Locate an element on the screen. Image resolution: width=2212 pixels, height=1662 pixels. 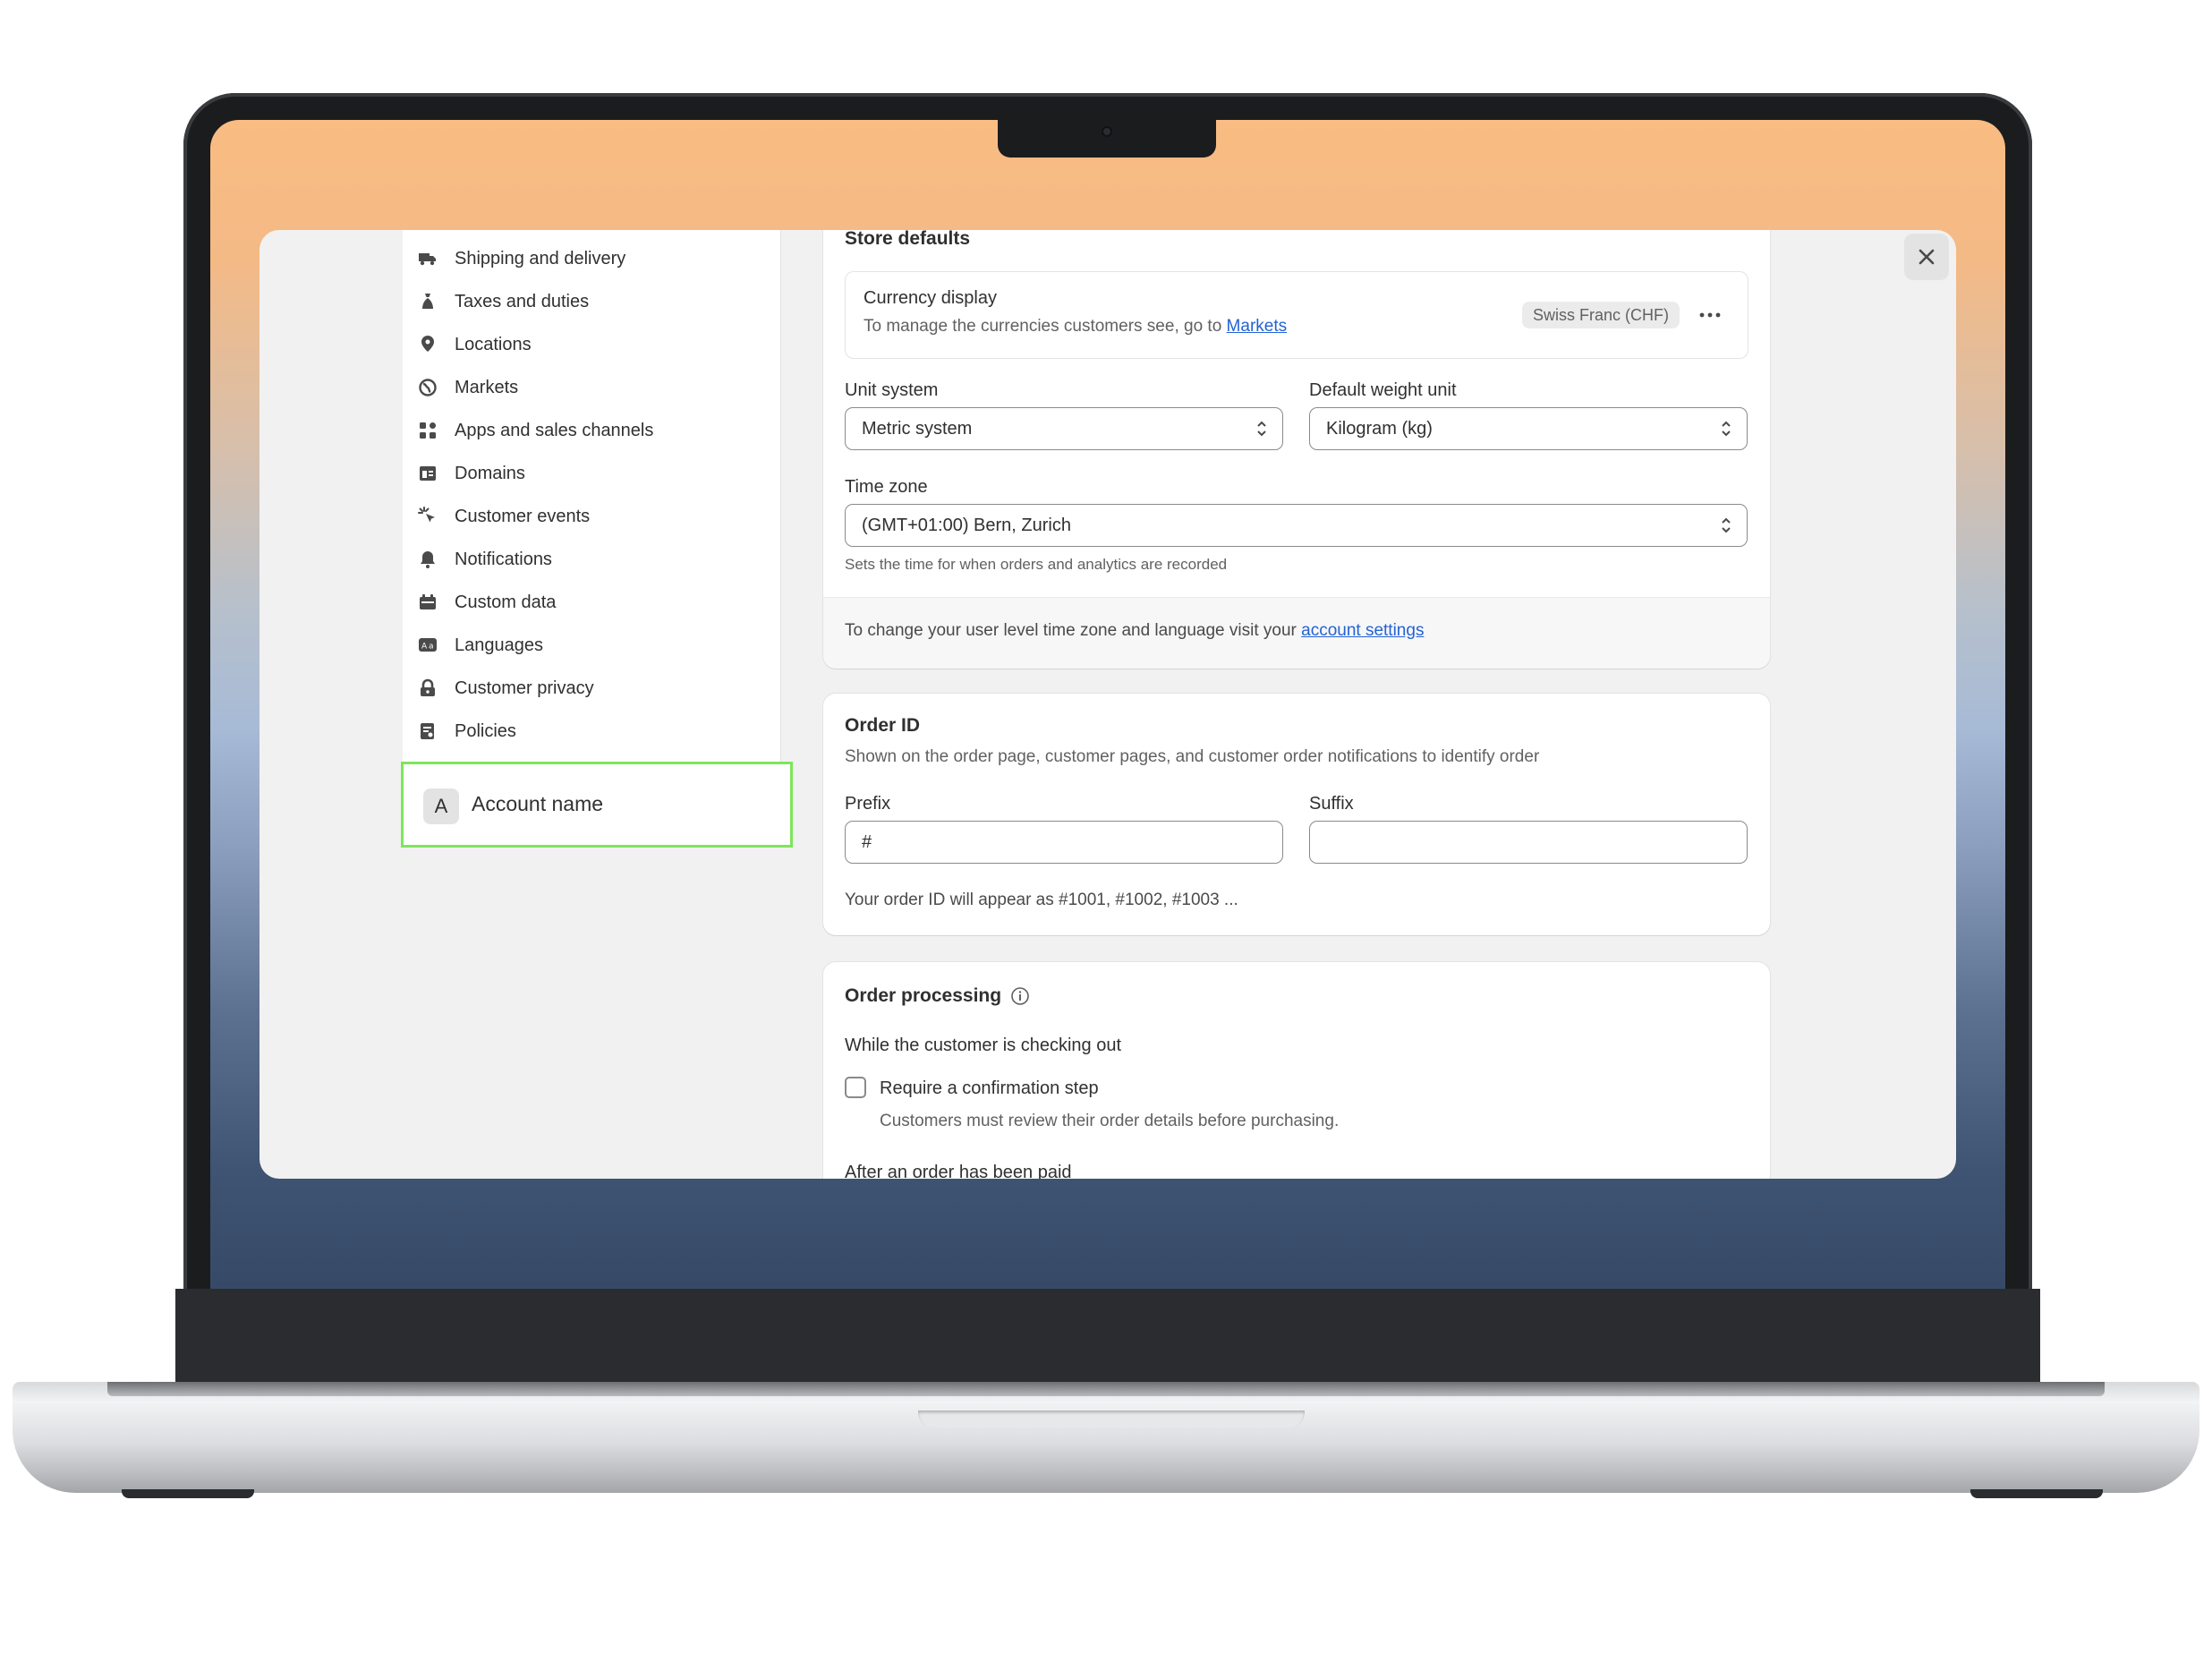
avatar: A is located at coordinates (441, 806).